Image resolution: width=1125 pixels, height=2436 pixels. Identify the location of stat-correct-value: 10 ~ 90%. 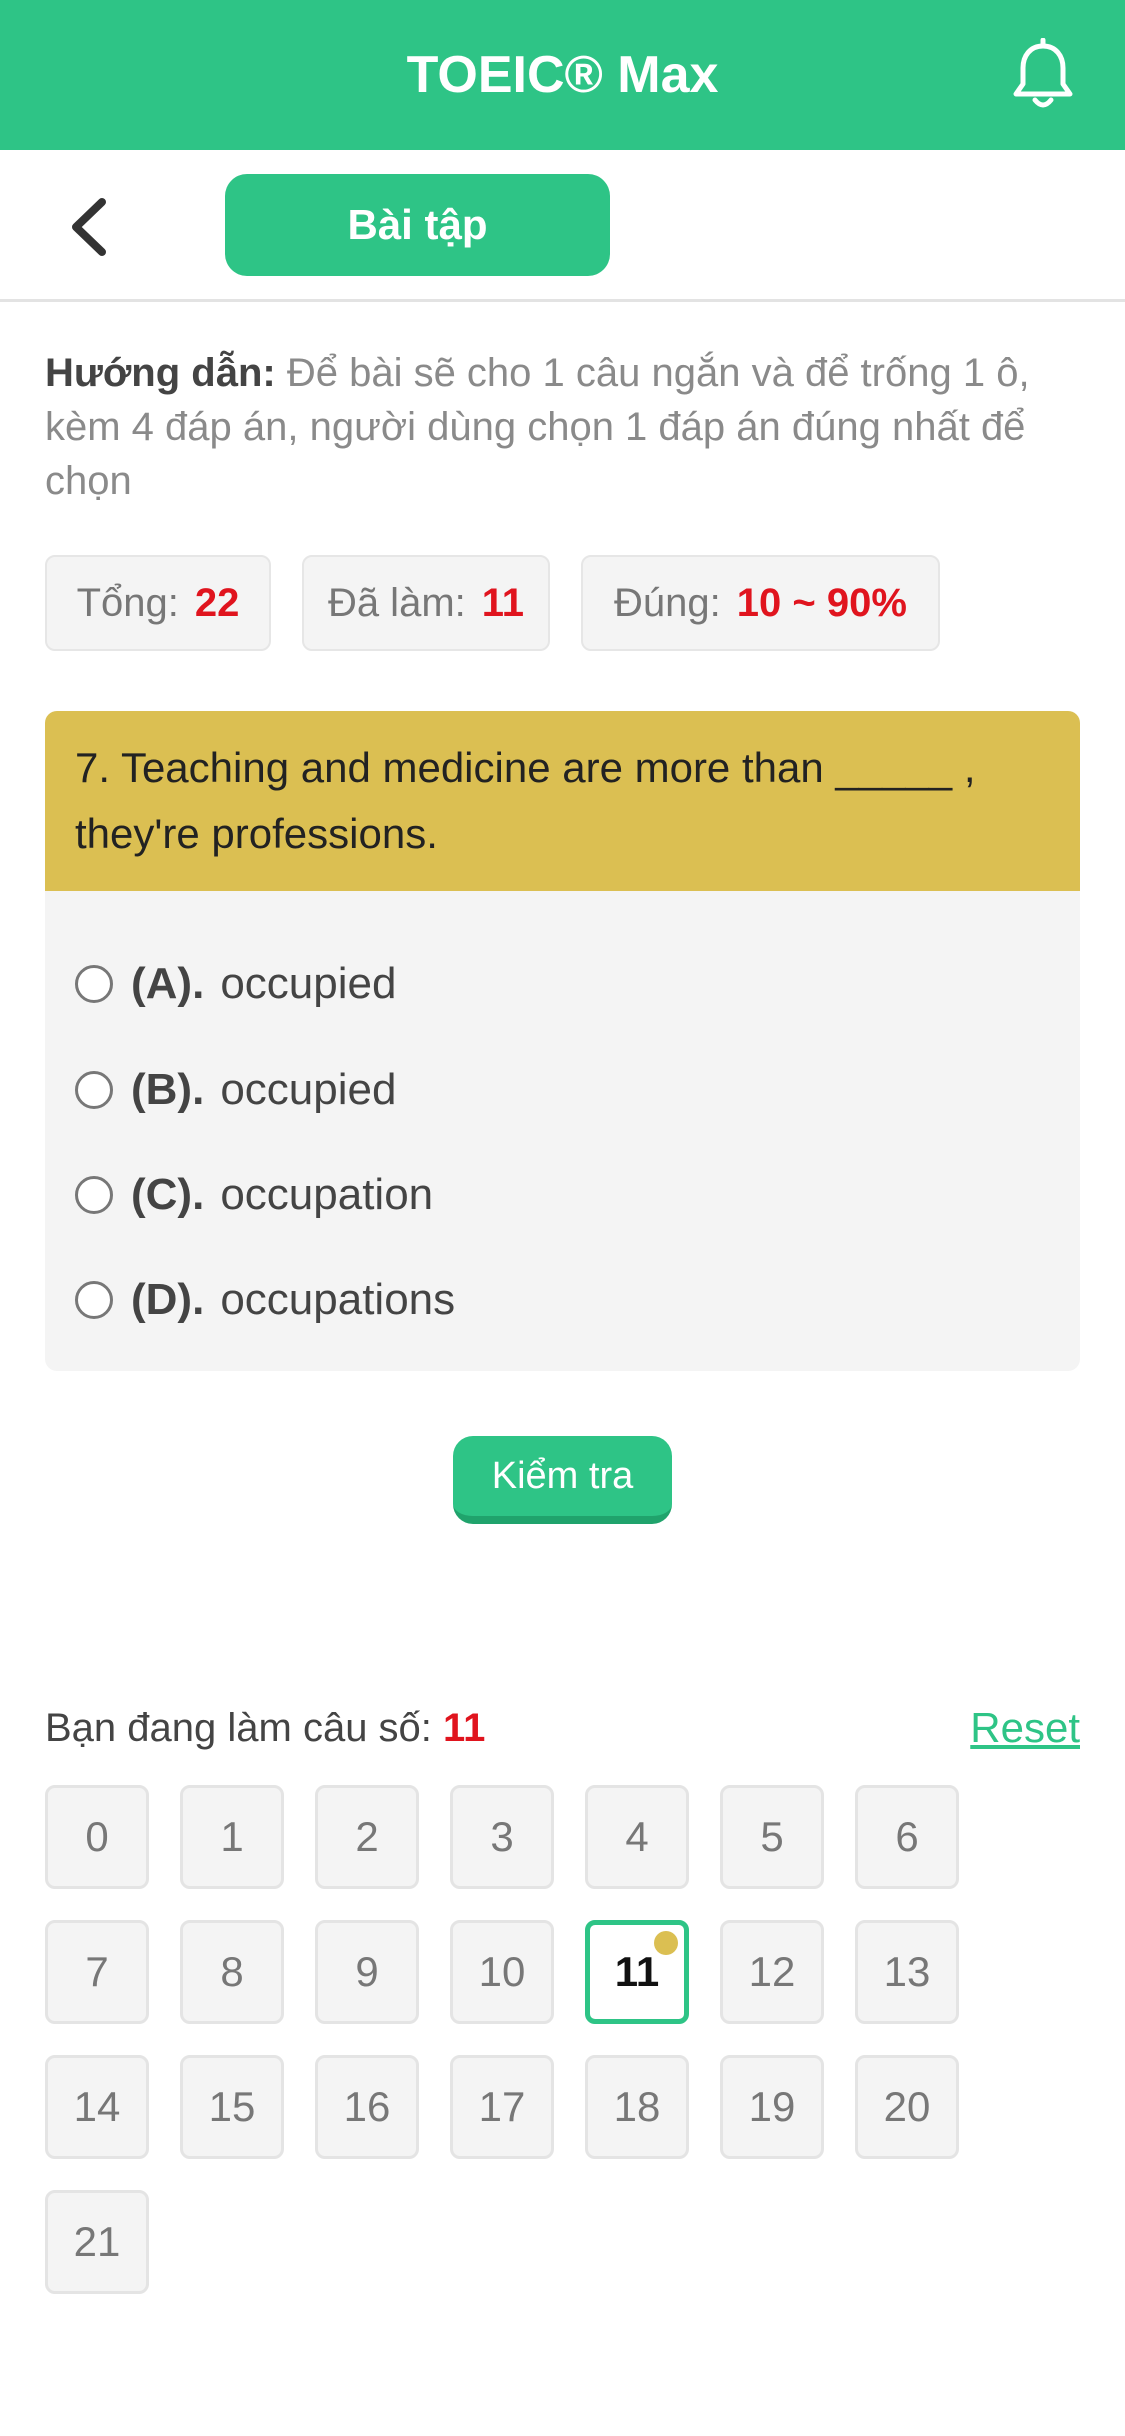
(821, 602).